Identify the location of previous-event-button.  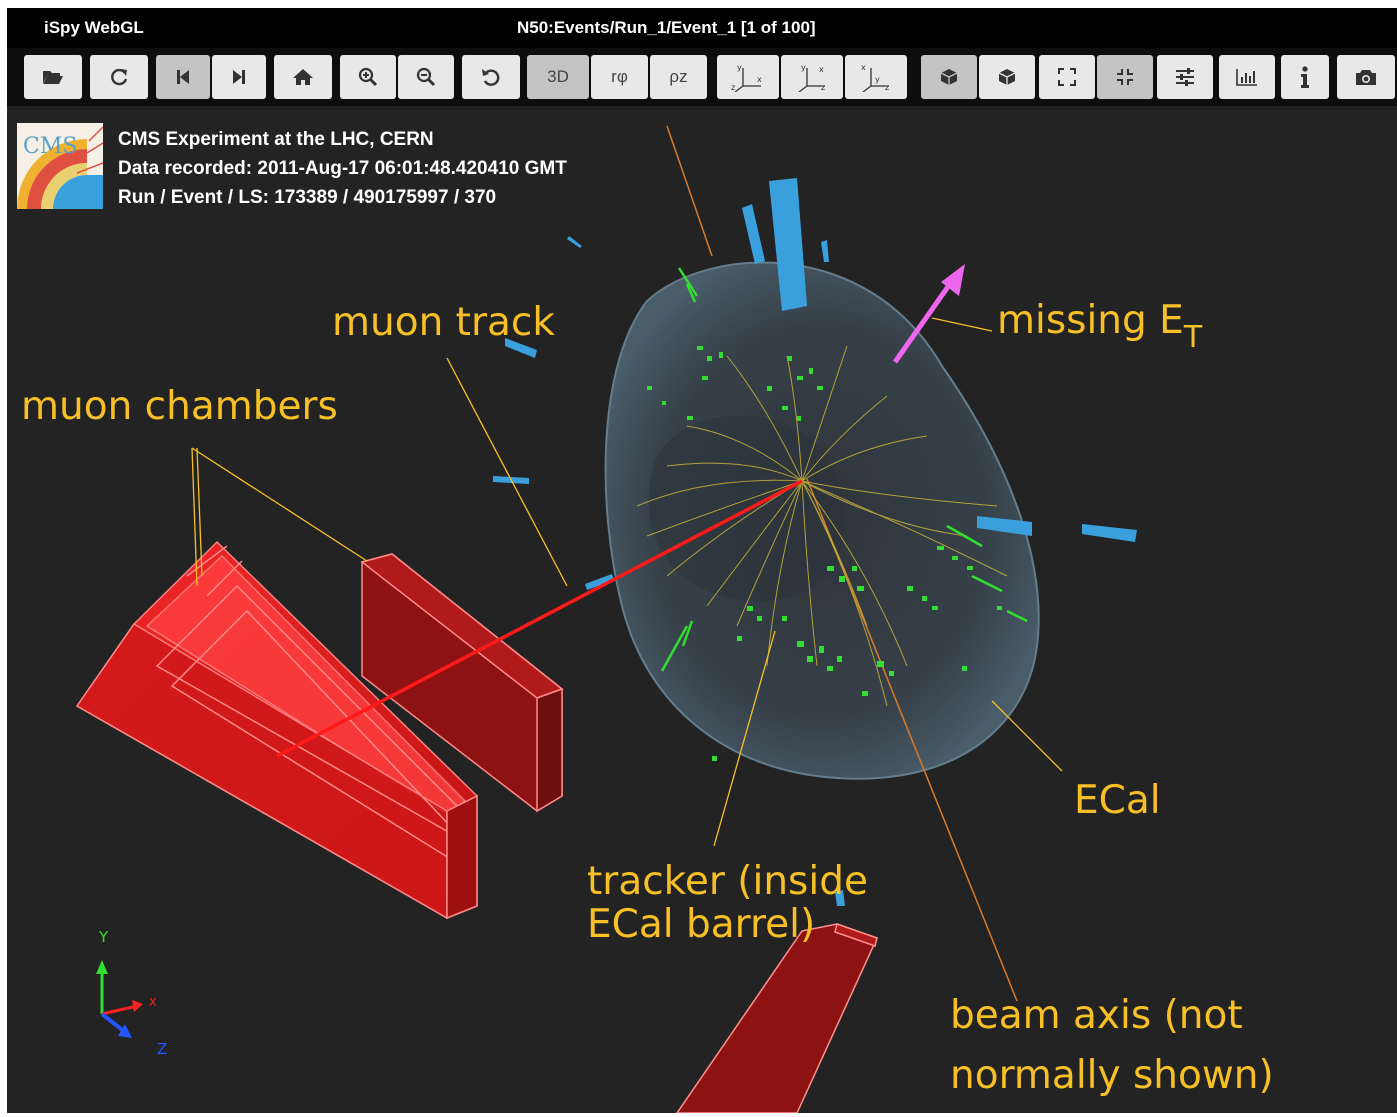
(183, 77).